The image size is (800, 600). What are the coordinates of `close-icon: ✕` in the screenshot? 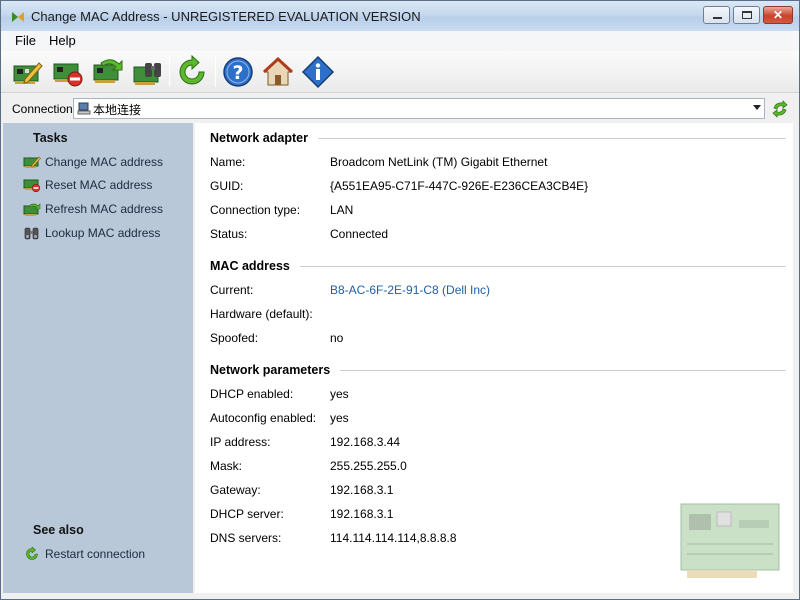 It's located at (778, 15).